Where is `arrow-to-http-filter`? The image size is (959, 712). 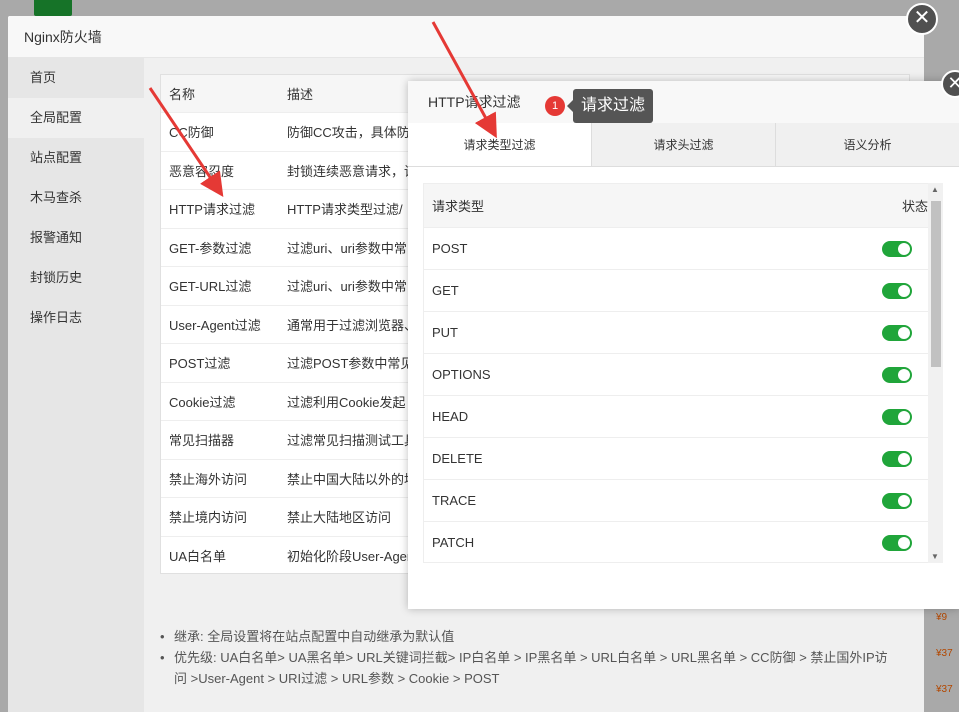 arrow-to-http-filter is located at coordinates (186, 142).